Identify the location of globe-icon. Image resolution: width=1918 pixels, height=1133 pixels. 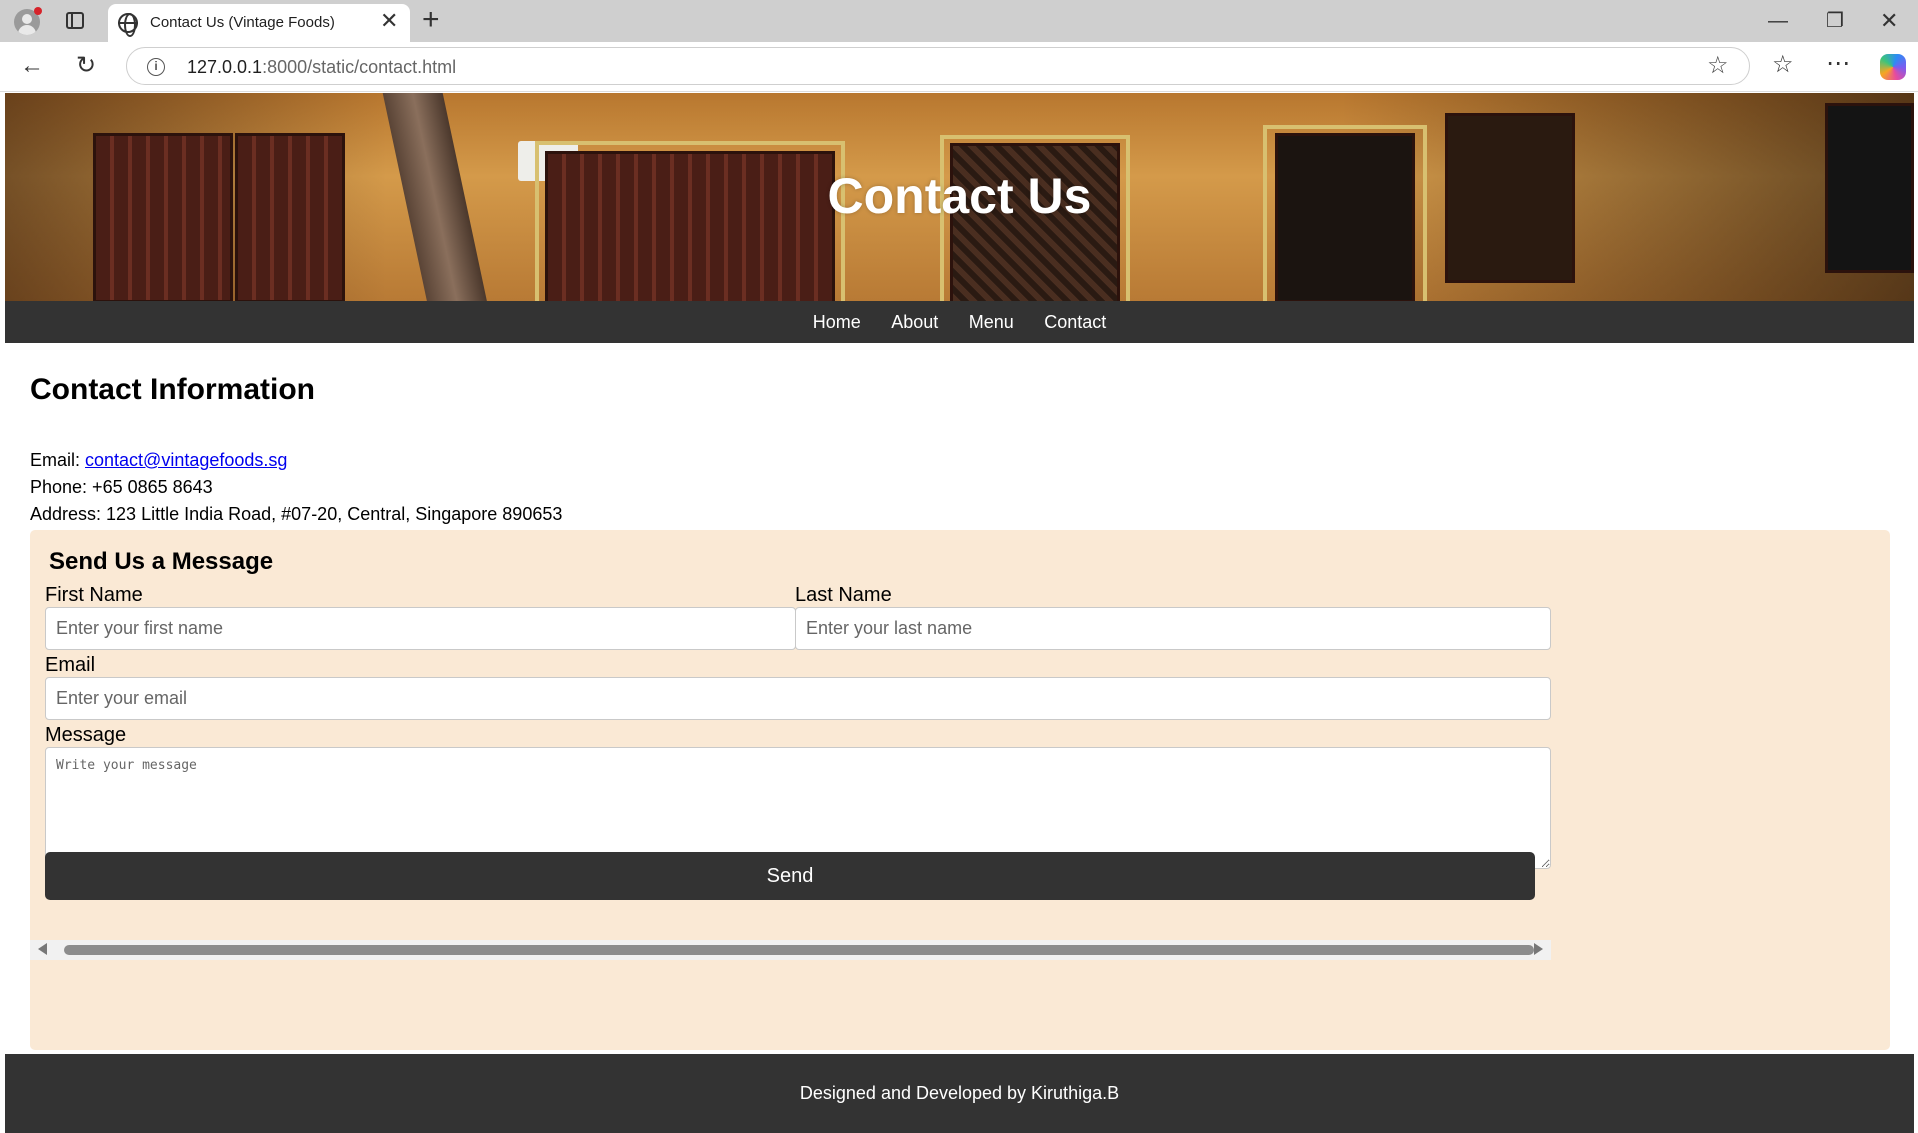
(128, 25).